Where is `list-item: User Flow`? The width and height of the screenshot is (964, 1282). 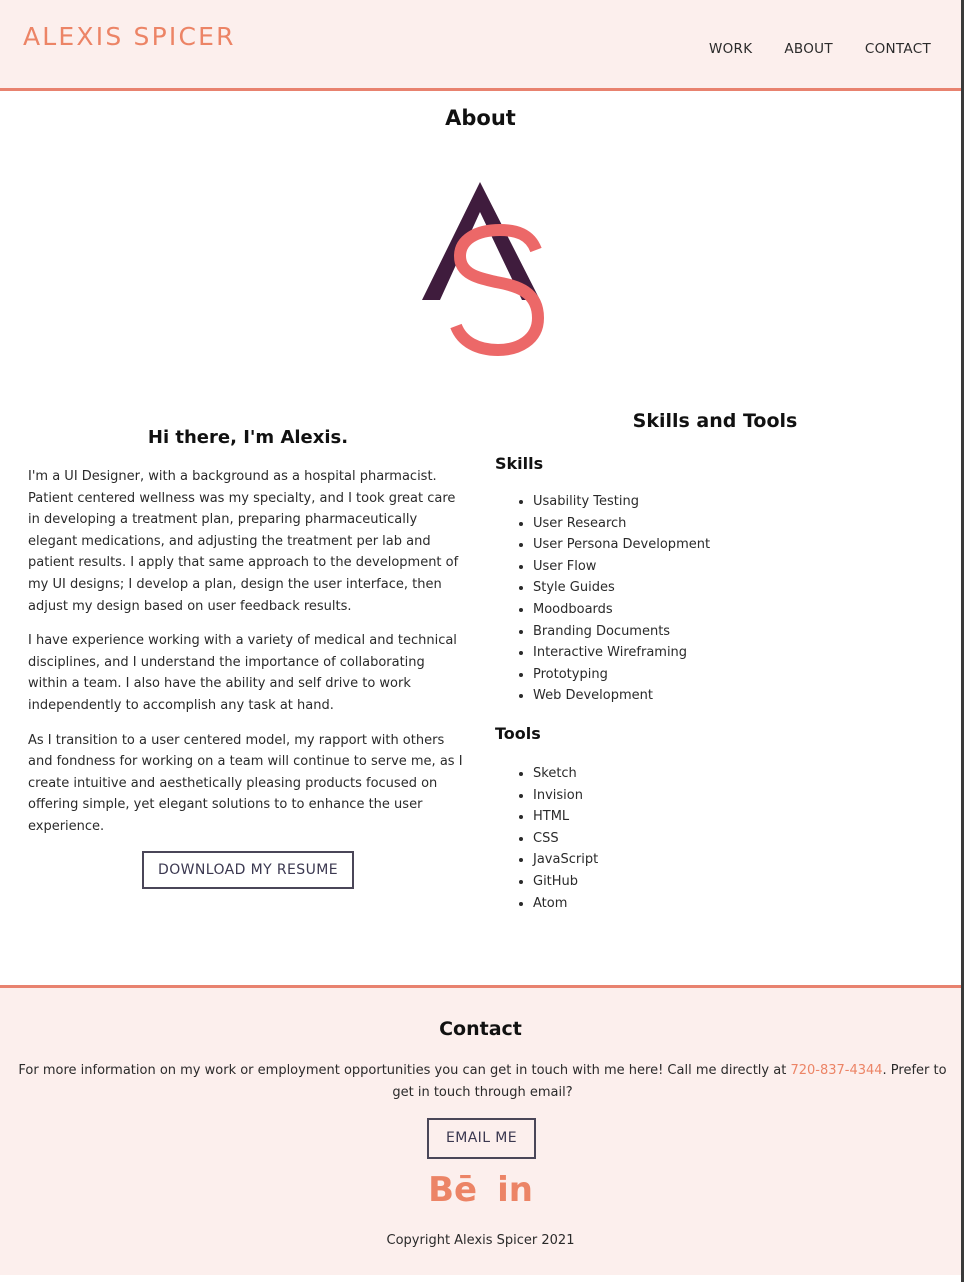
list-item: User Flow is located at coordinates (734, 567).